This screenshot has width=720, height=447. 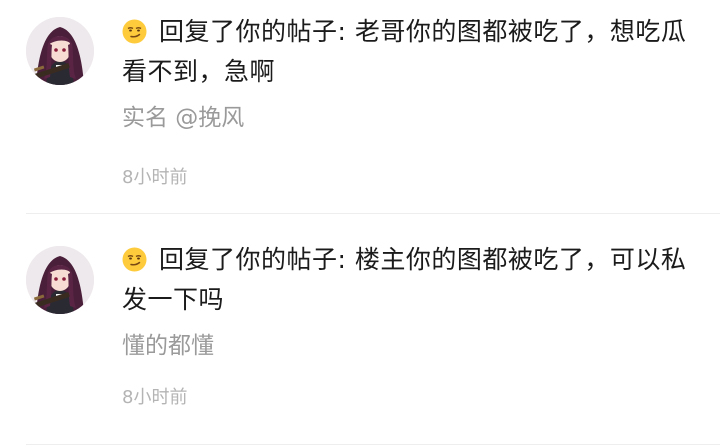 I want to click on quoted-post: 实名 @挽风, so click(x=412, y=118).